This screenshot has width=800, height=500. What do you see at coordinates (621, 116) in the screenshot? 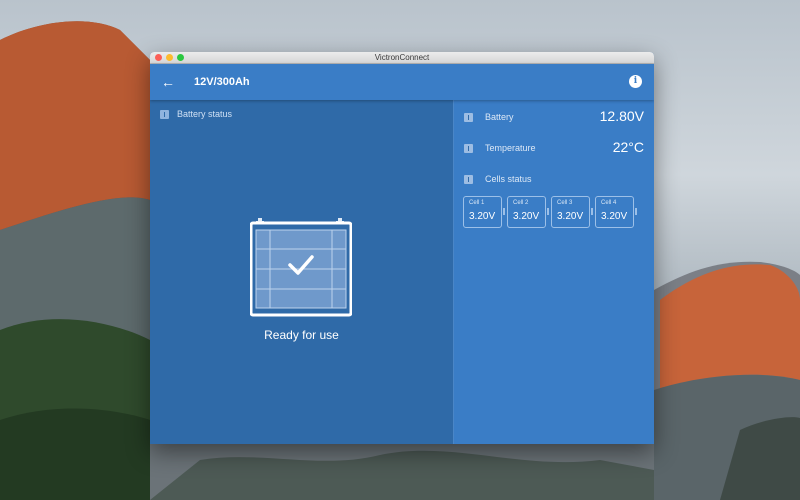
I see `battery-voltage-value: 12.80V` at bounding box center [621, 116].